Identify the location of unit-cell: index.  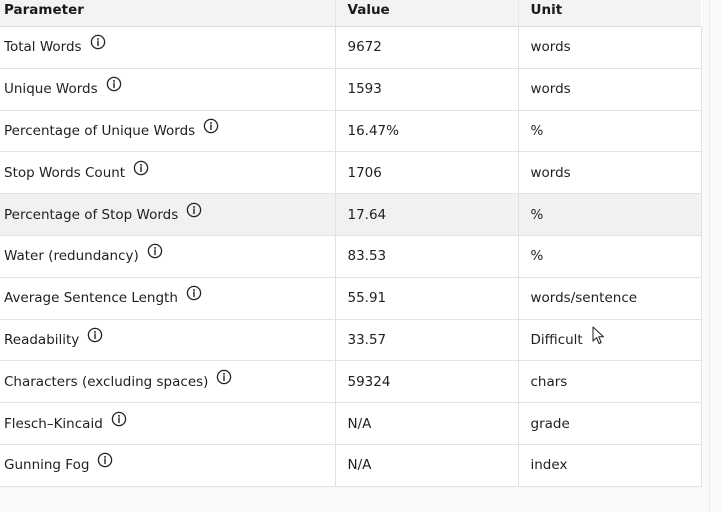
(610, 465).